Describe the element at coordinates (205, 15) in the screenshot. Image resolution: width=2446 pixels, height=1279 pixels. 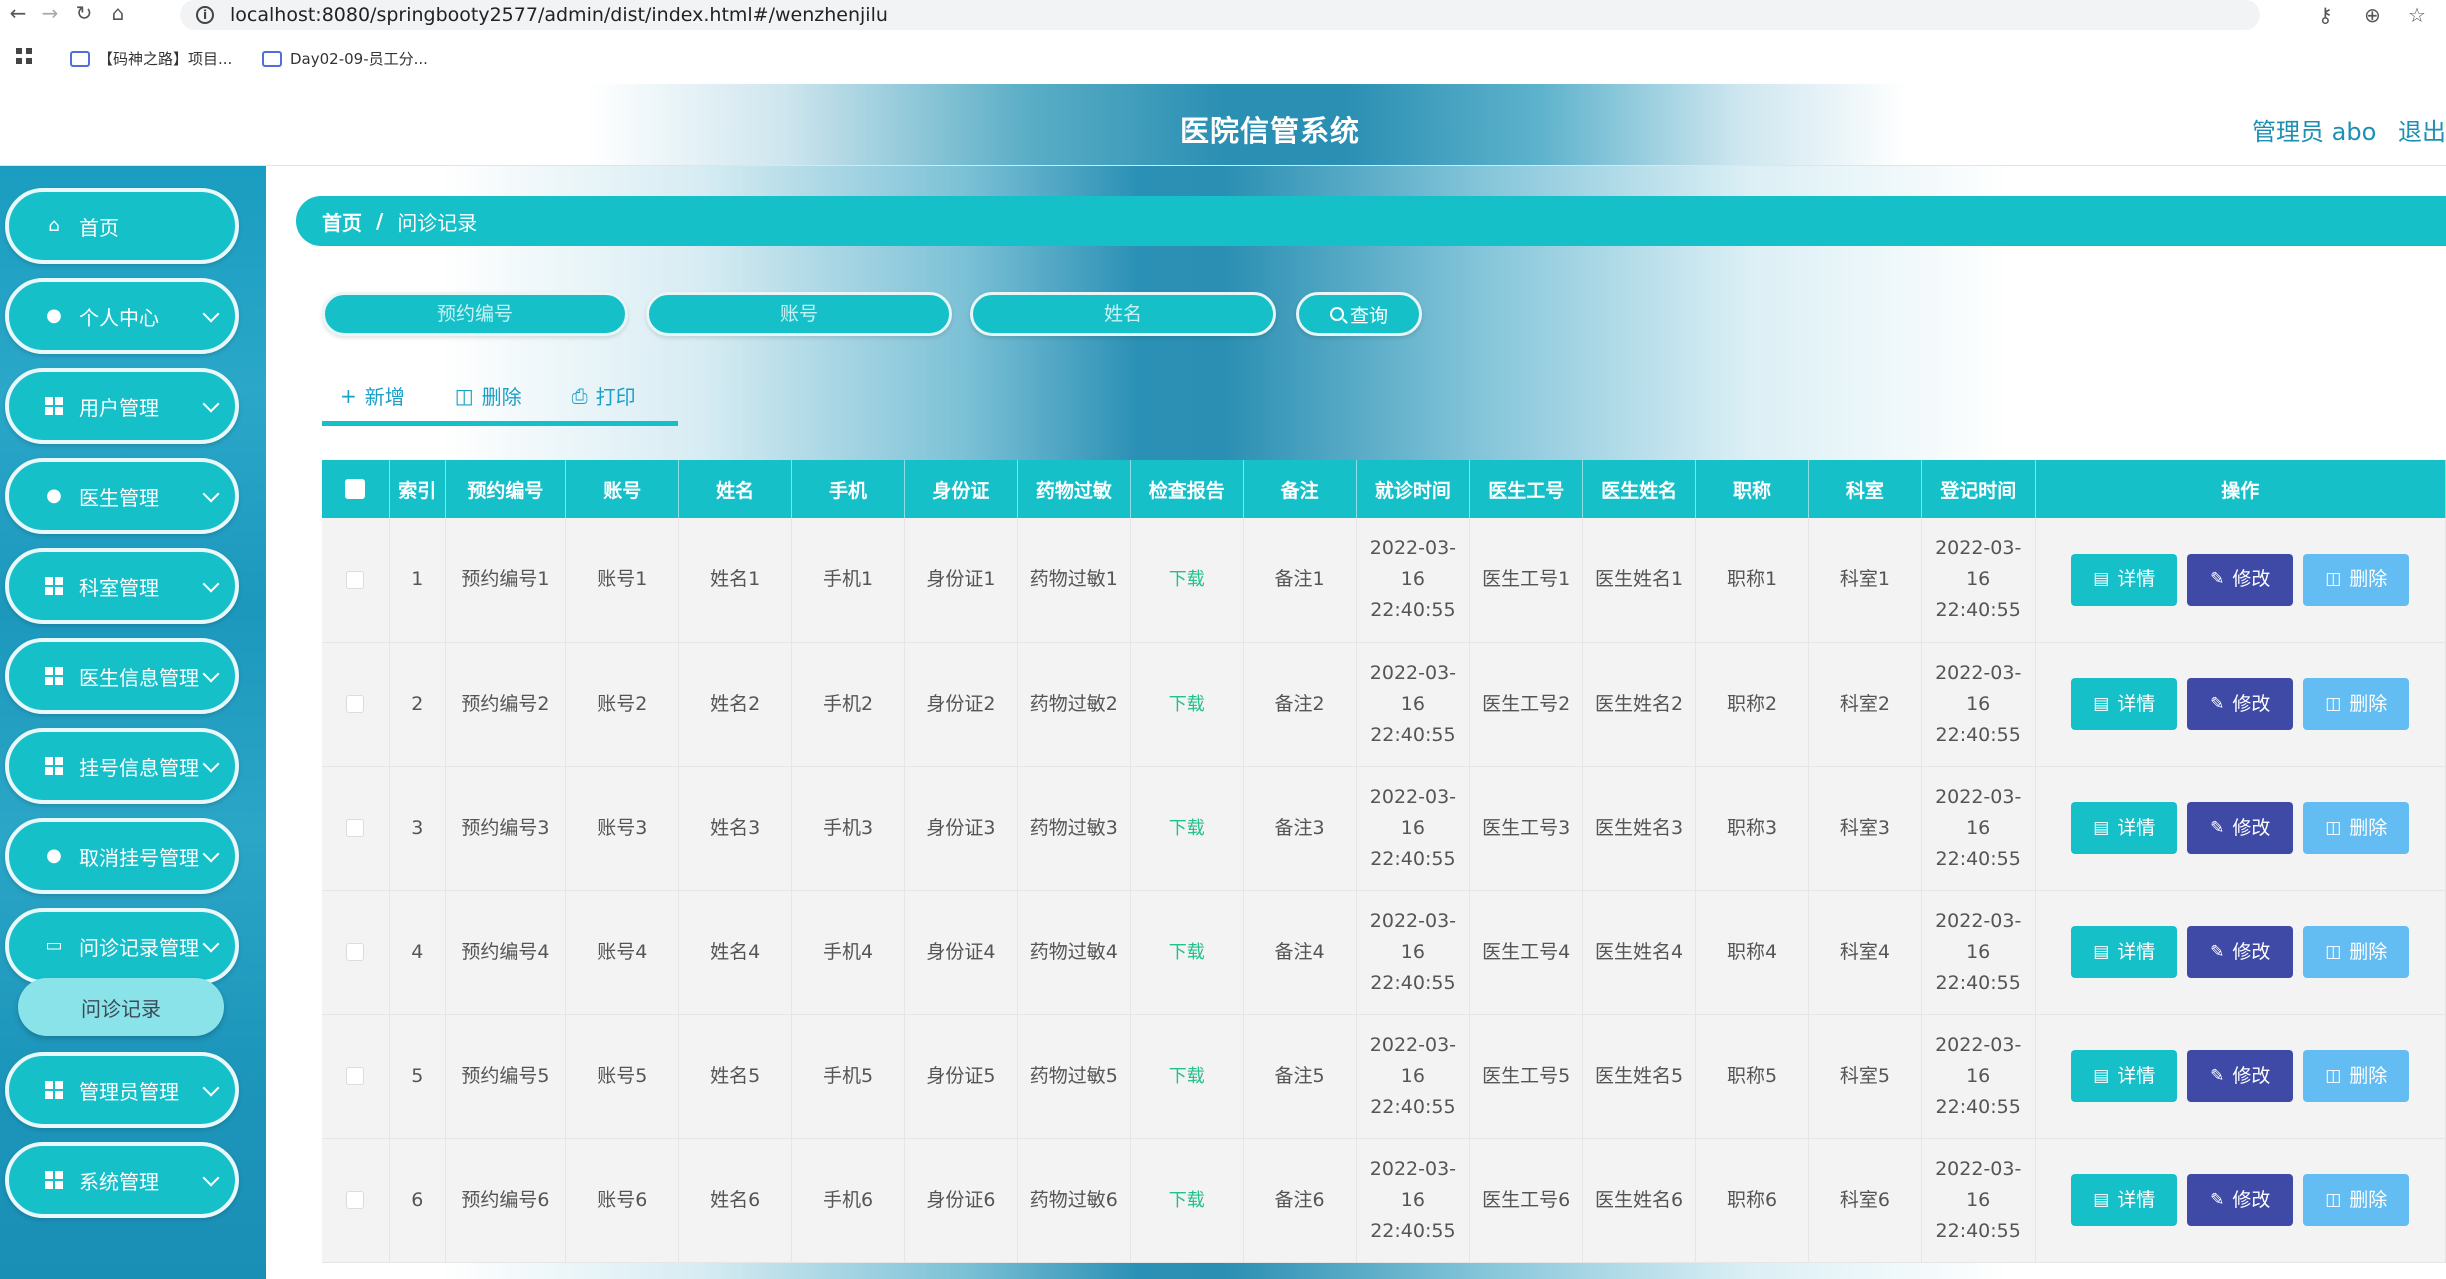
I see `site-info-icon: i` at that location.